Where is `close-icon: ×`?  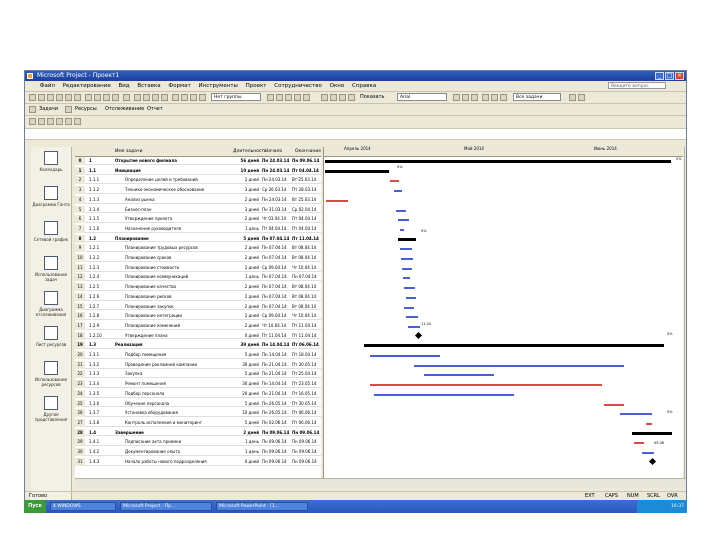
close-icon: × is located at coordinates (679, 76).